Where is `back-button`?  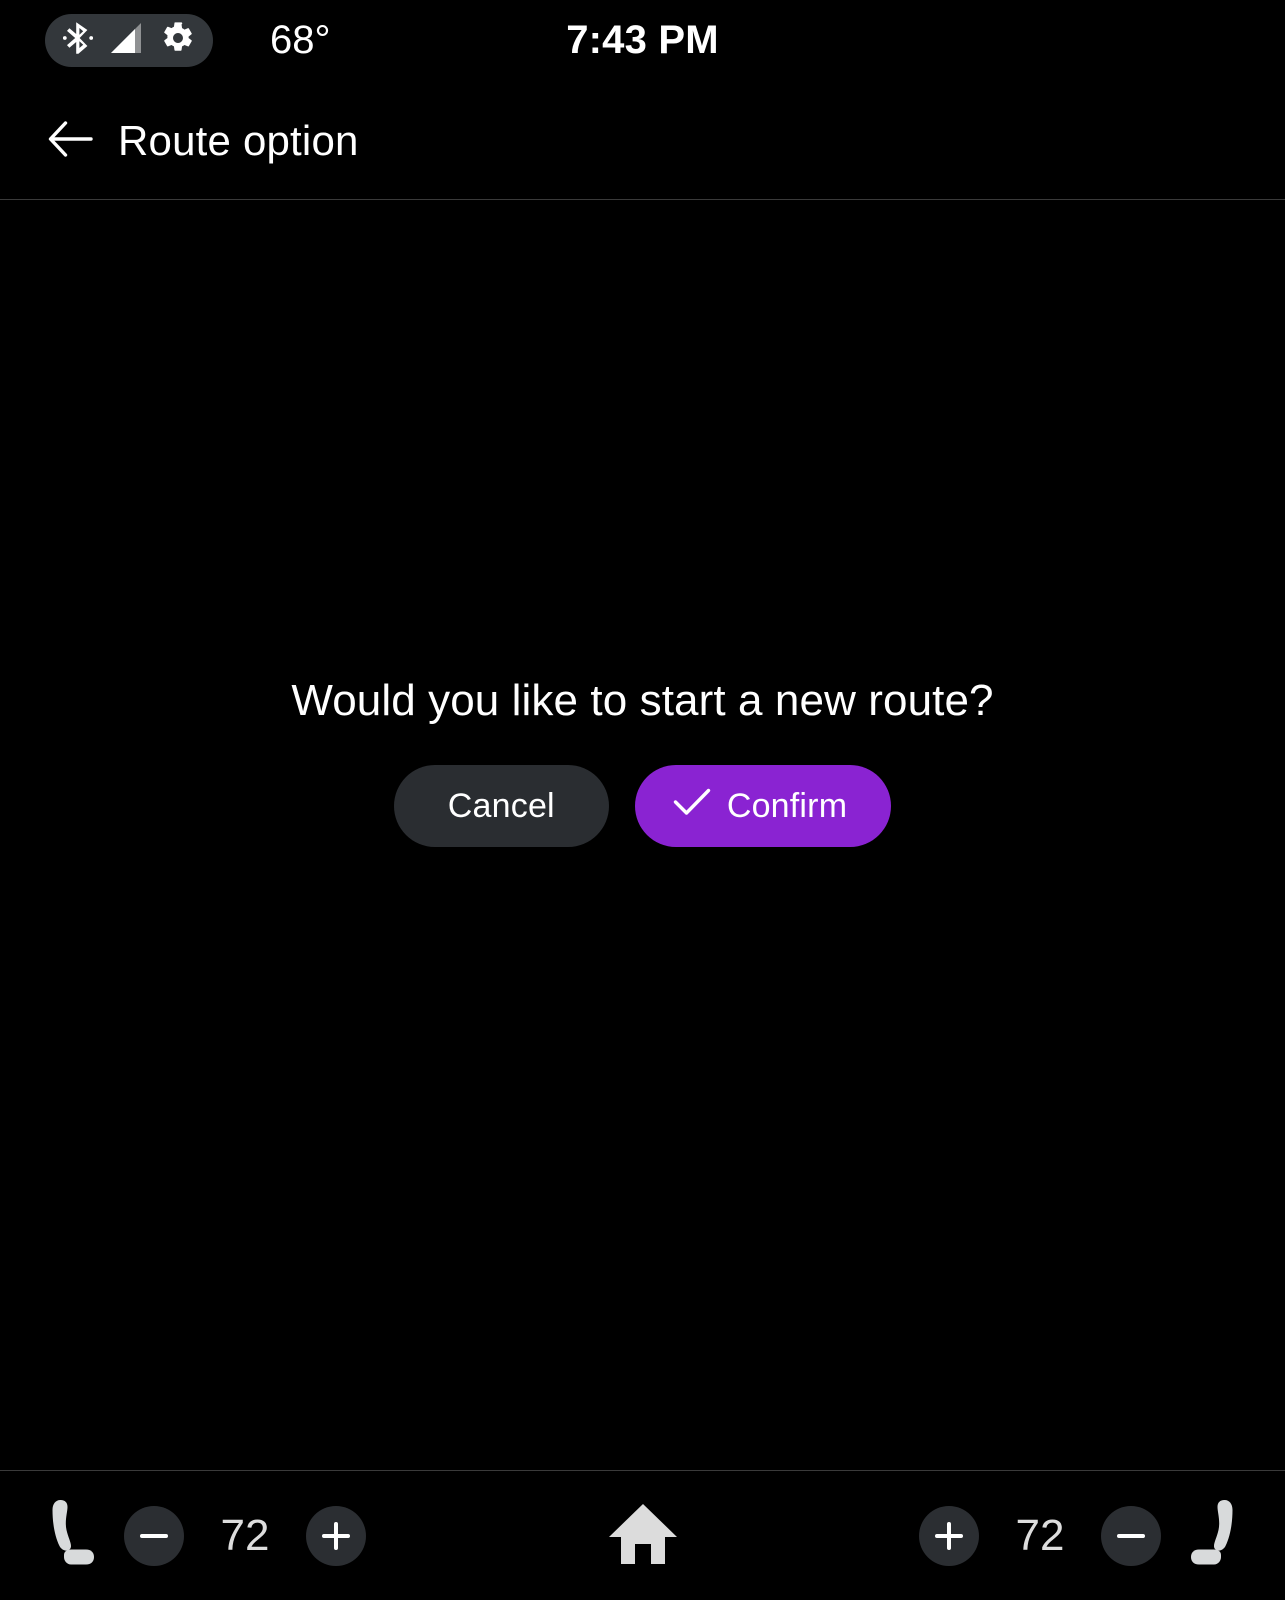 back-button is located at coordinates (70, 141).